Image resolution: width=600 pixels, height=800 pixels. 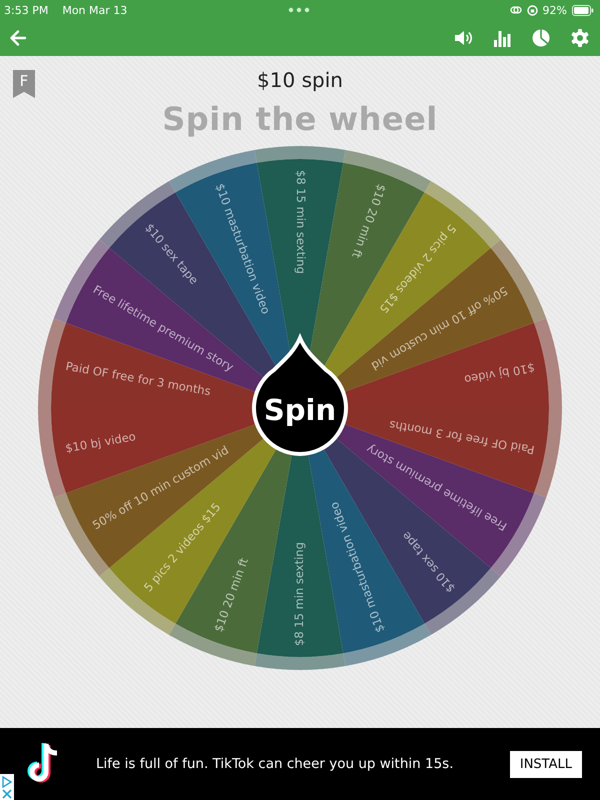 I want to click on multitask-dots-icon, so click(x=299, y=10).